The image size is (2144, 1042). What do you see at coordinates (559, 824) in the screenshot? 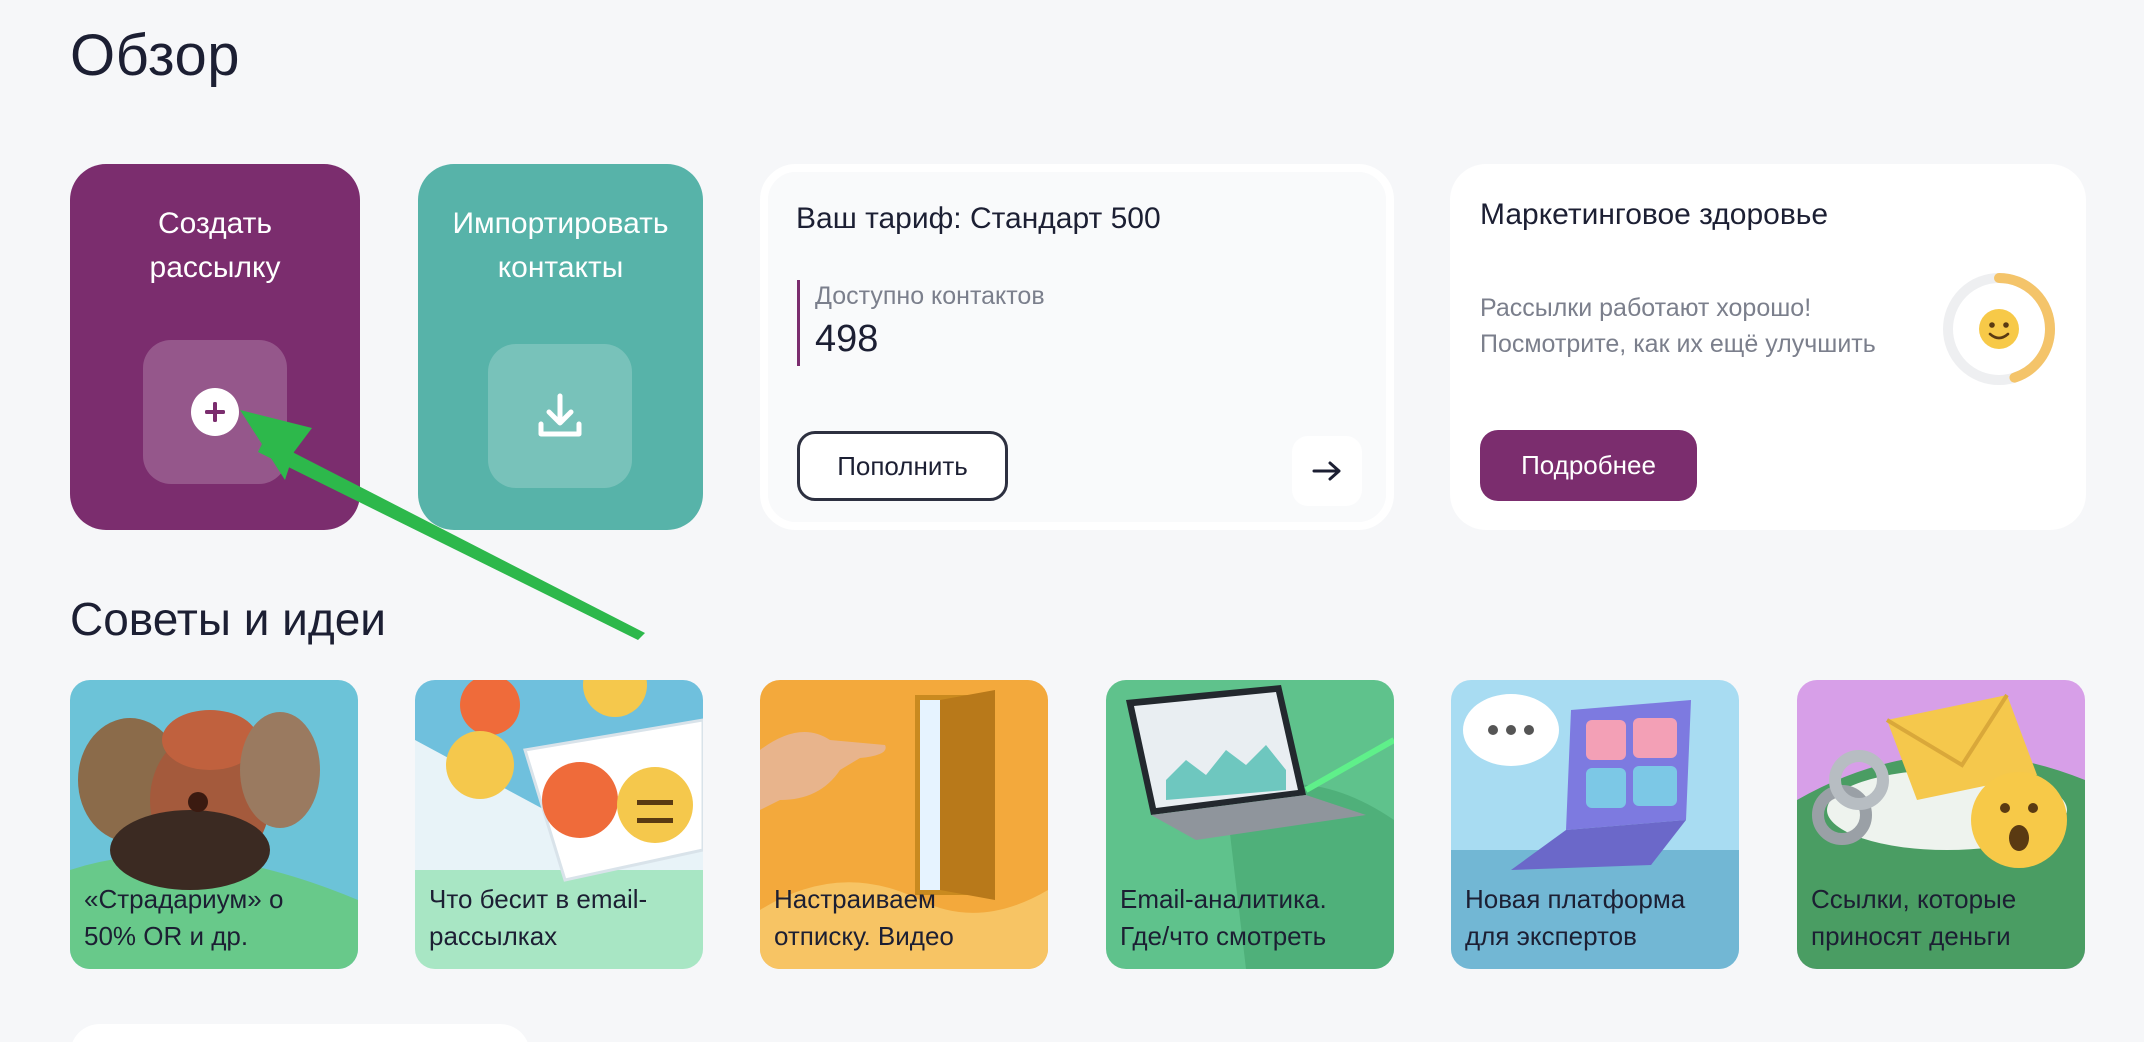
I see `tip-card: Что бесит в email- рассылках` at bounding box center [559, 824].